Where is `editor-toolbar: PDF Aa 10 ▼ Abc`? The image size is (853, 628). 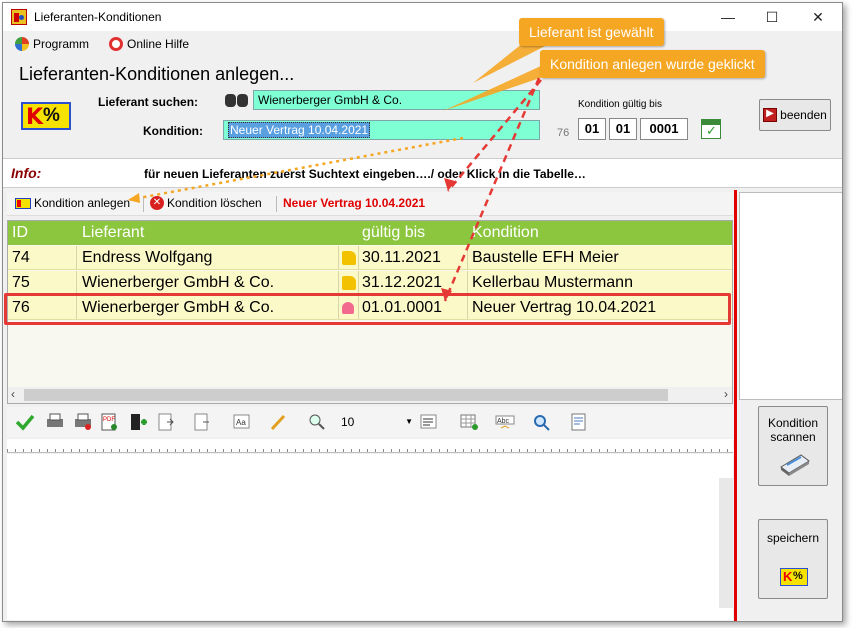
editor-toolbar: PDF Aa 10 ▼ Abc is located at coordinates (370, 422).